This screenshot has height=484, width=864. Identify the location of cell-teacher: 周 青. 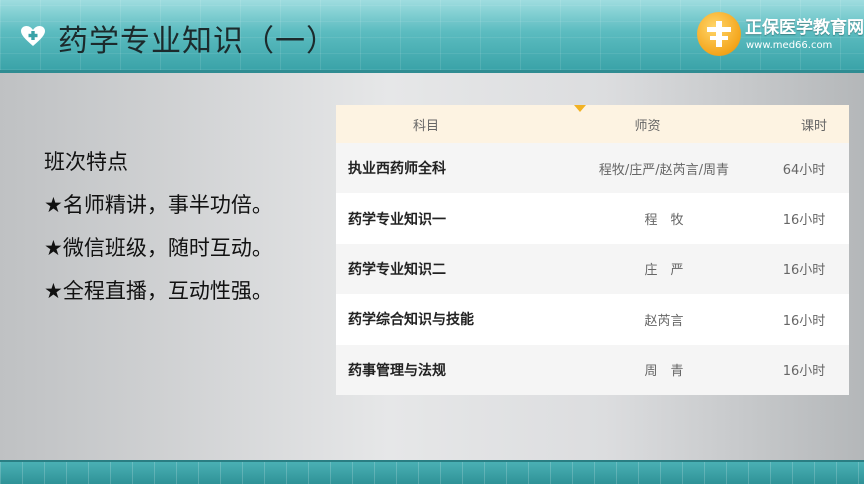
(664, 372).